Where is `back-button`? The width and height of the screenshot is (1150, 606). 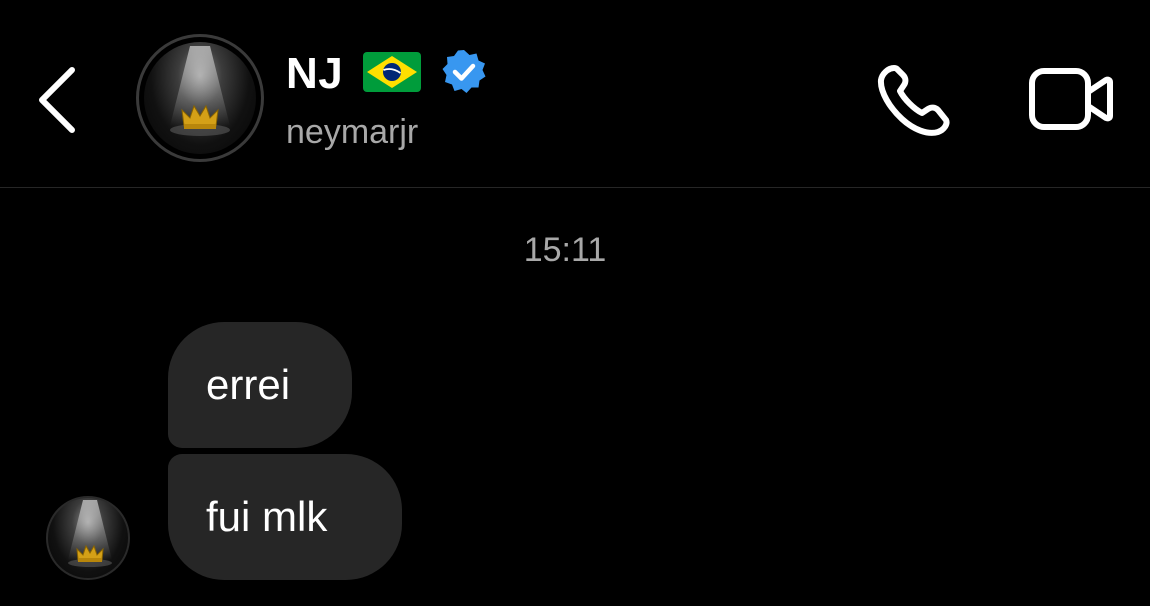 back-button is located at coordinates (60, 100).